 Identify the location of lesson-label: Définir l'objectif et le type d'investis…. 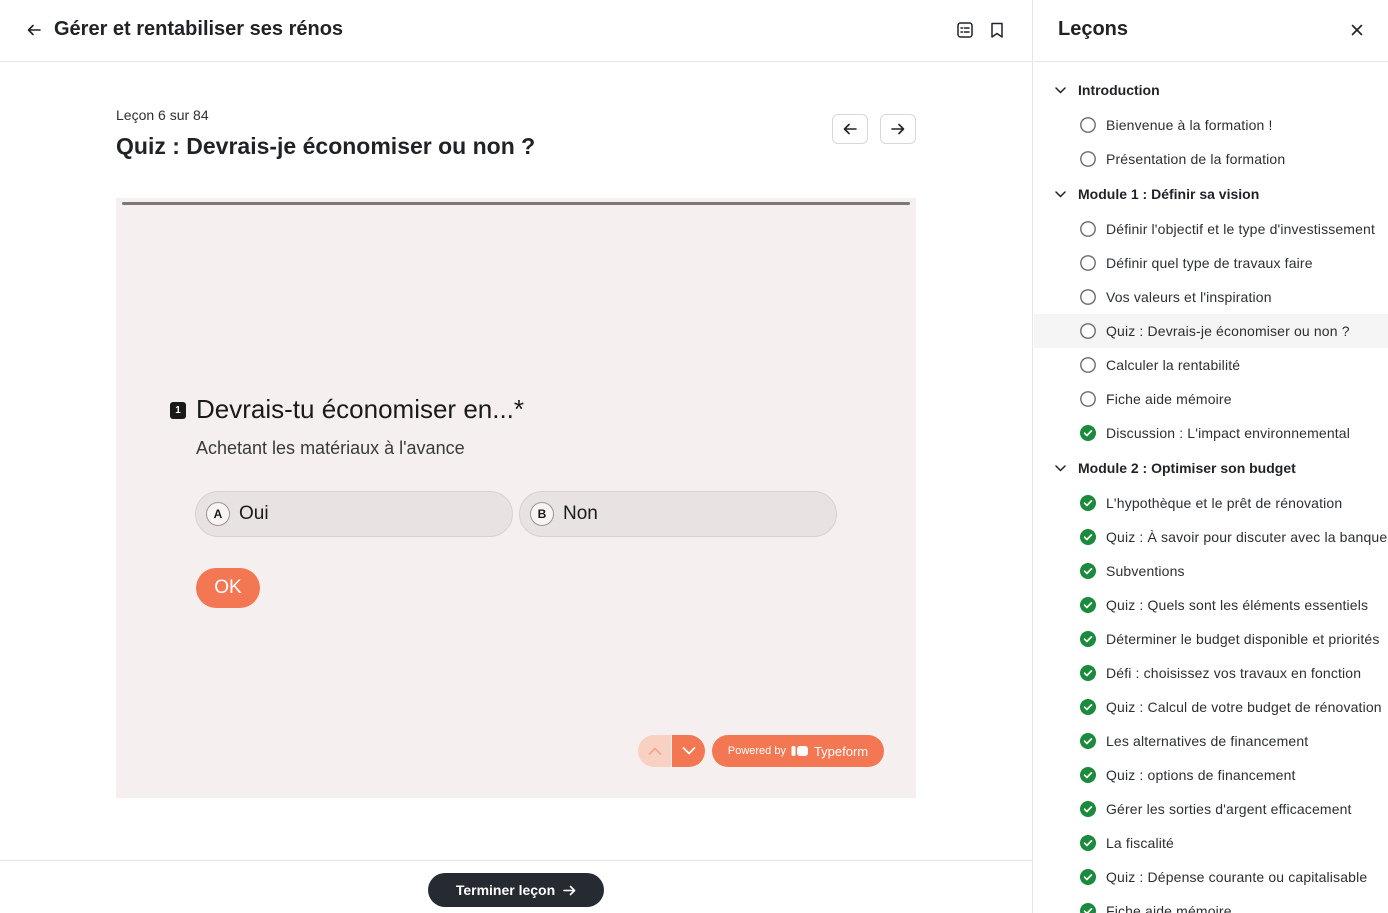
(1241, 229).